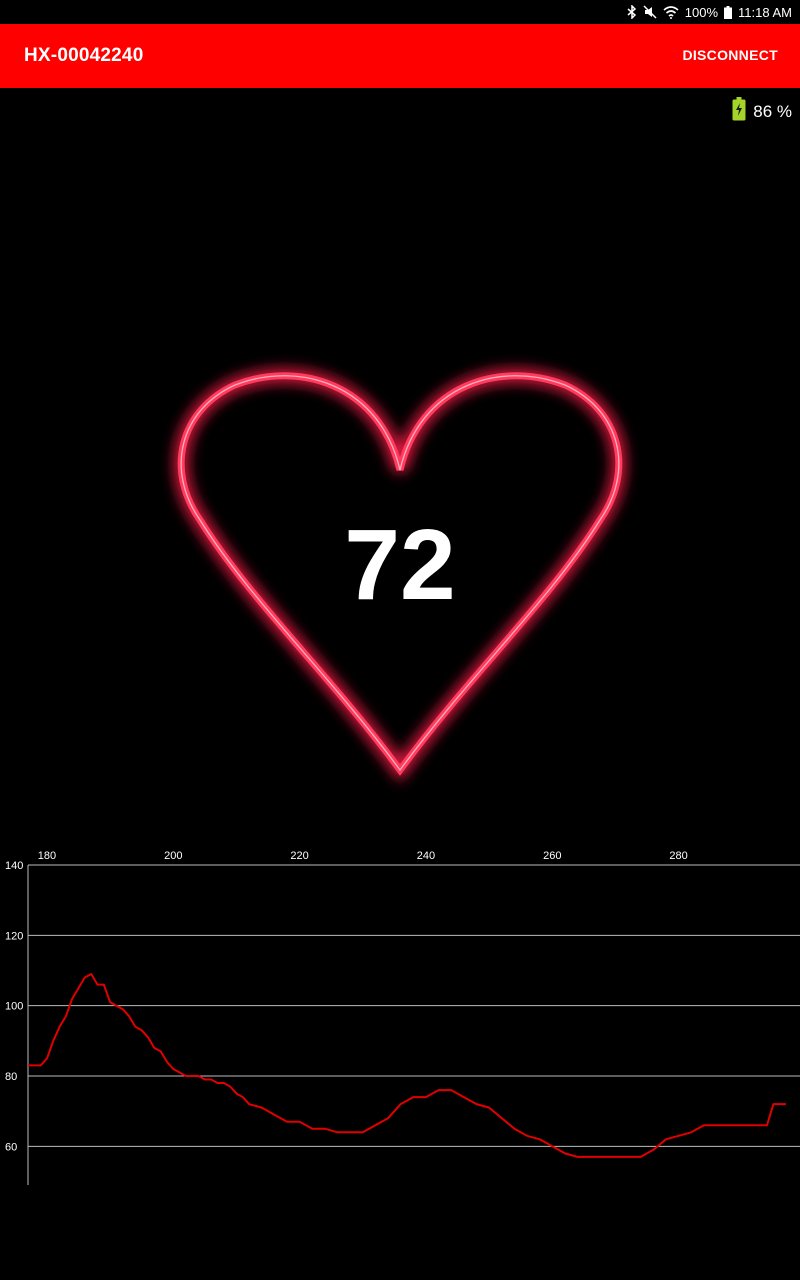 The height and width of the screenshot is (1280, 800). What do you see at coordinates (84, 55) in the screenshot?
I see `device-title: HX-00042240` at bounding box center [84, 55].